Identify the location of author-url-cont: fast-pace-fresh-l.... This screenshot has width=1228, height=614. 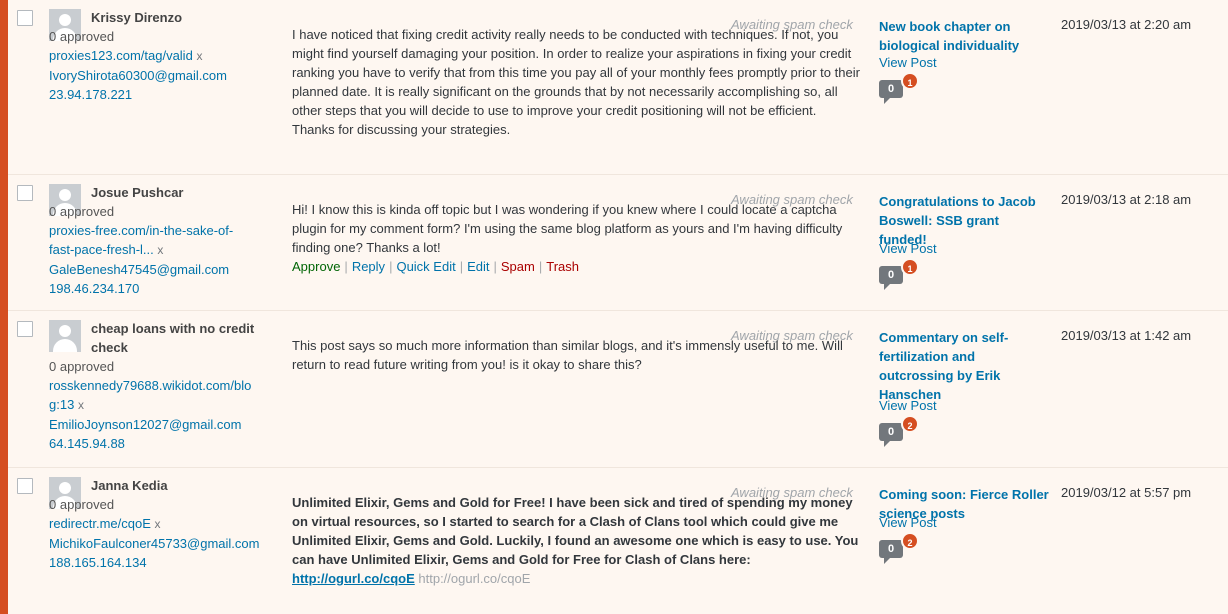
(101, 249).